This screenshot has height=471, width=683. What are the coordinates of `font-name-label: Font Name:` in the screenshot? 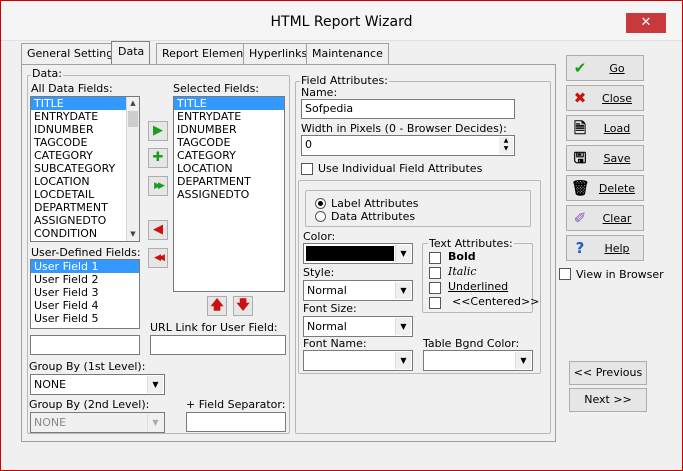 It's located at (335, 343).